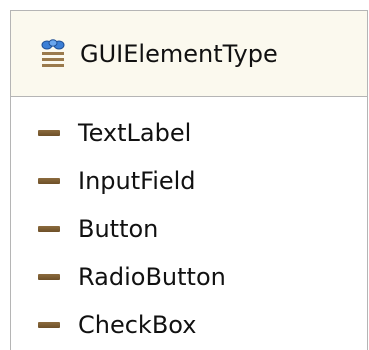 This screenshot has height=350, width=369. I want to click on literal-item-button: Button, so click(189, 229).